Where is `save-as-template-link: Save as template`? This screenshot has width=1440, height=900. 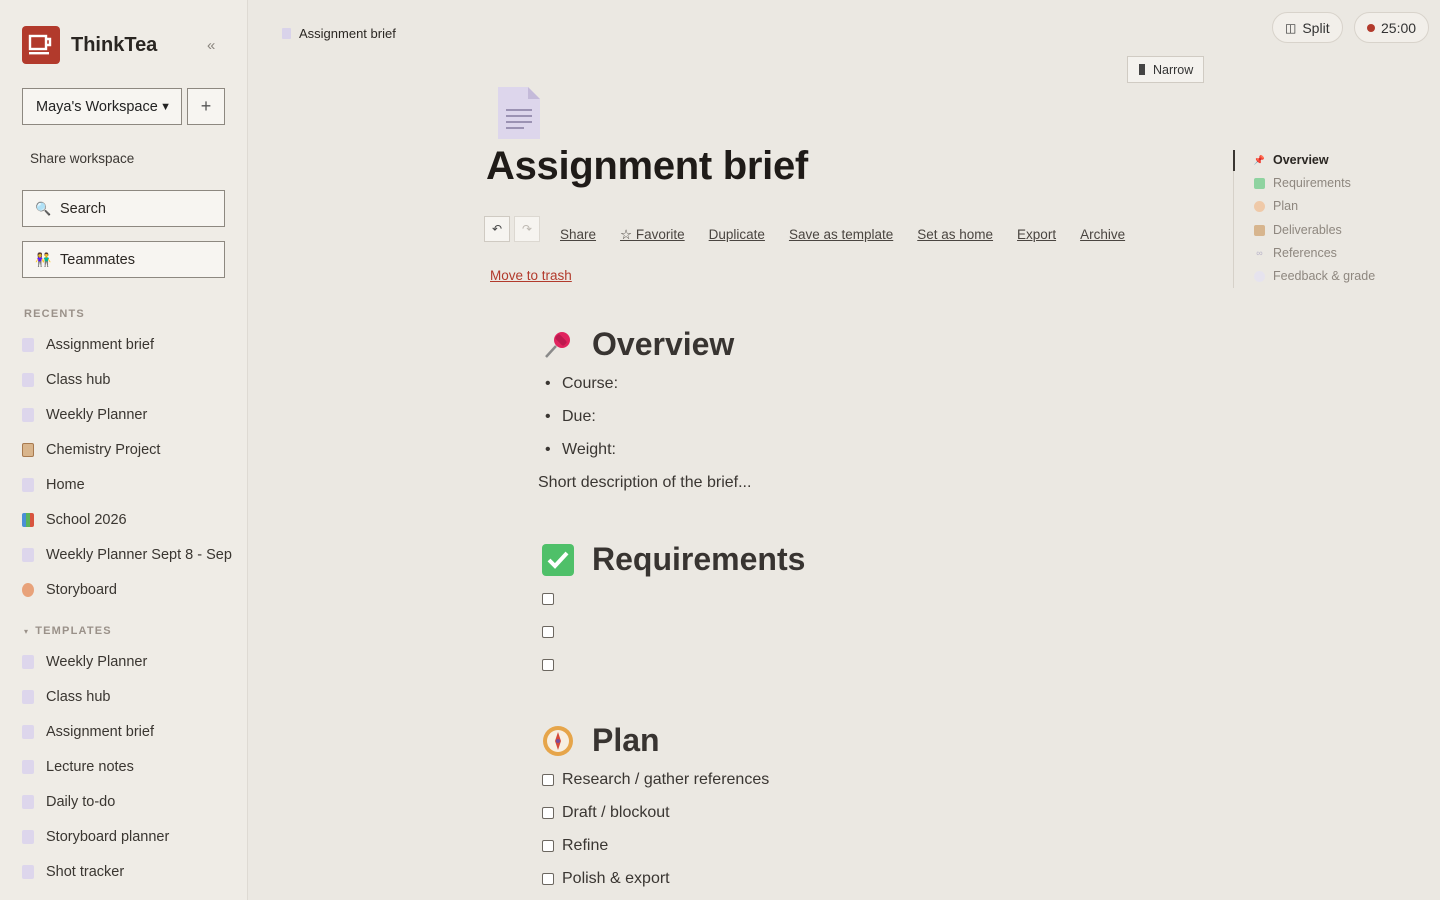 save-as-template-link: Save as template is located at coordinates (841, 235).